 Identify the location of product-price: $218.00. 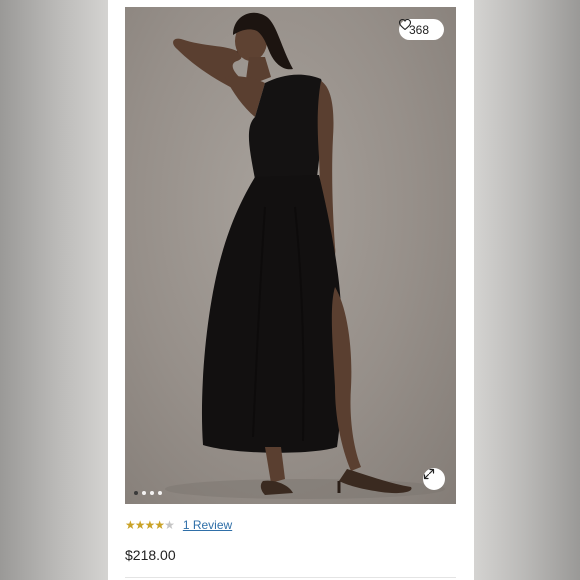
(150, 555).